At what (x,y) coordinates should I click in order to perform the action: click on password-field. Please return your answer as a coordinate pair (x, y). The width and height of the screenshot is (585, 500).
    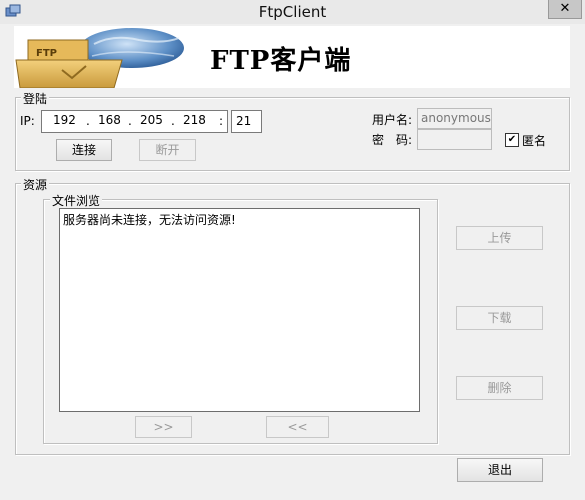
    Looking at the image, I should click on (454, 139).